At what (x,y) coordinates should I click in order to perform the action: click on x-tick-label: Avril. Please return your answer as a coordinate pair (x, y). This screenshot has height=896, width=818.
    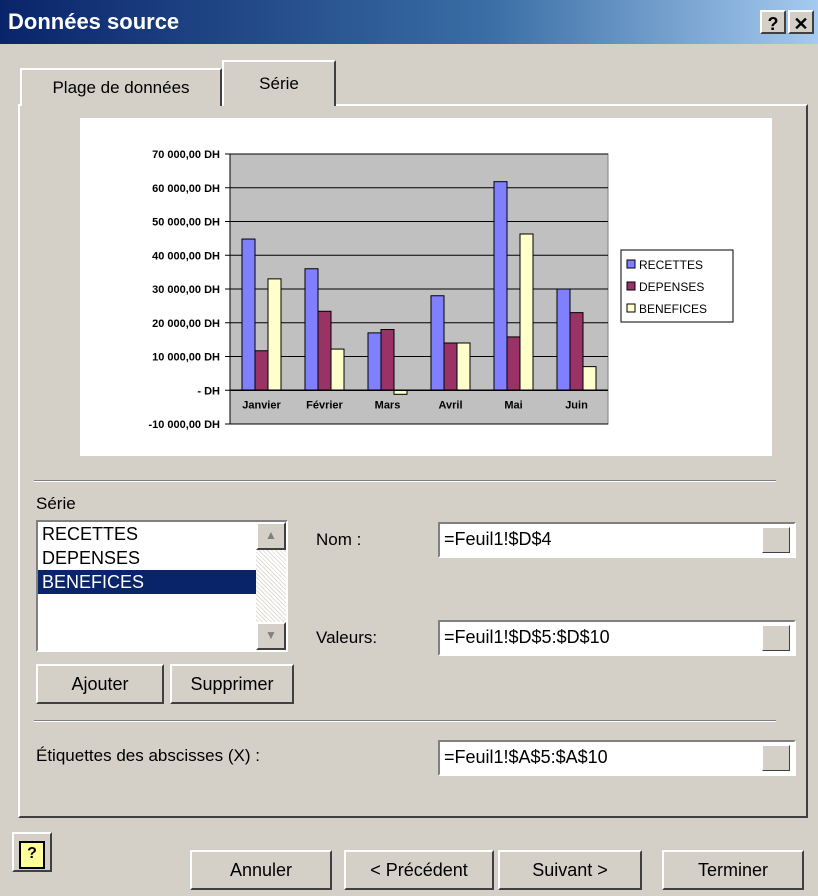
    Looking at the image, I should click on (450, 405).